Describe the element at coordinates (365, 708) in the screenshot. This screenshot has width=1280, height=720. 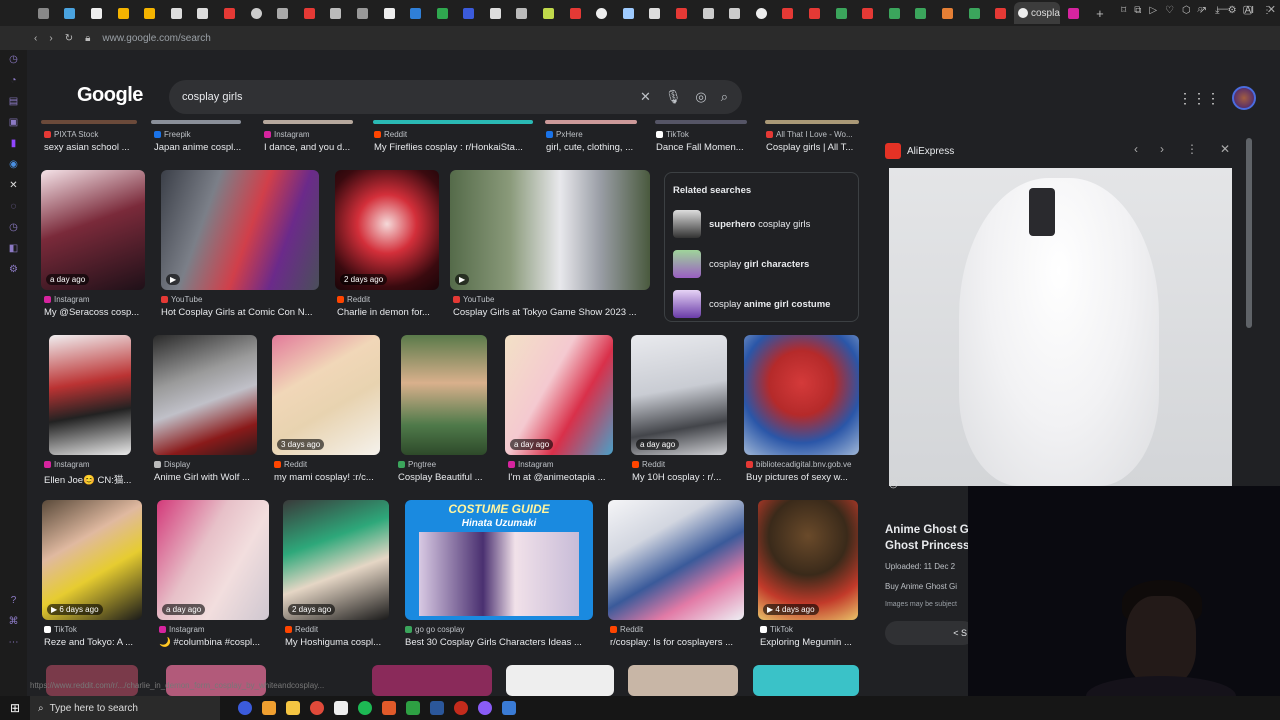
I see `spotify-icon` at that location.